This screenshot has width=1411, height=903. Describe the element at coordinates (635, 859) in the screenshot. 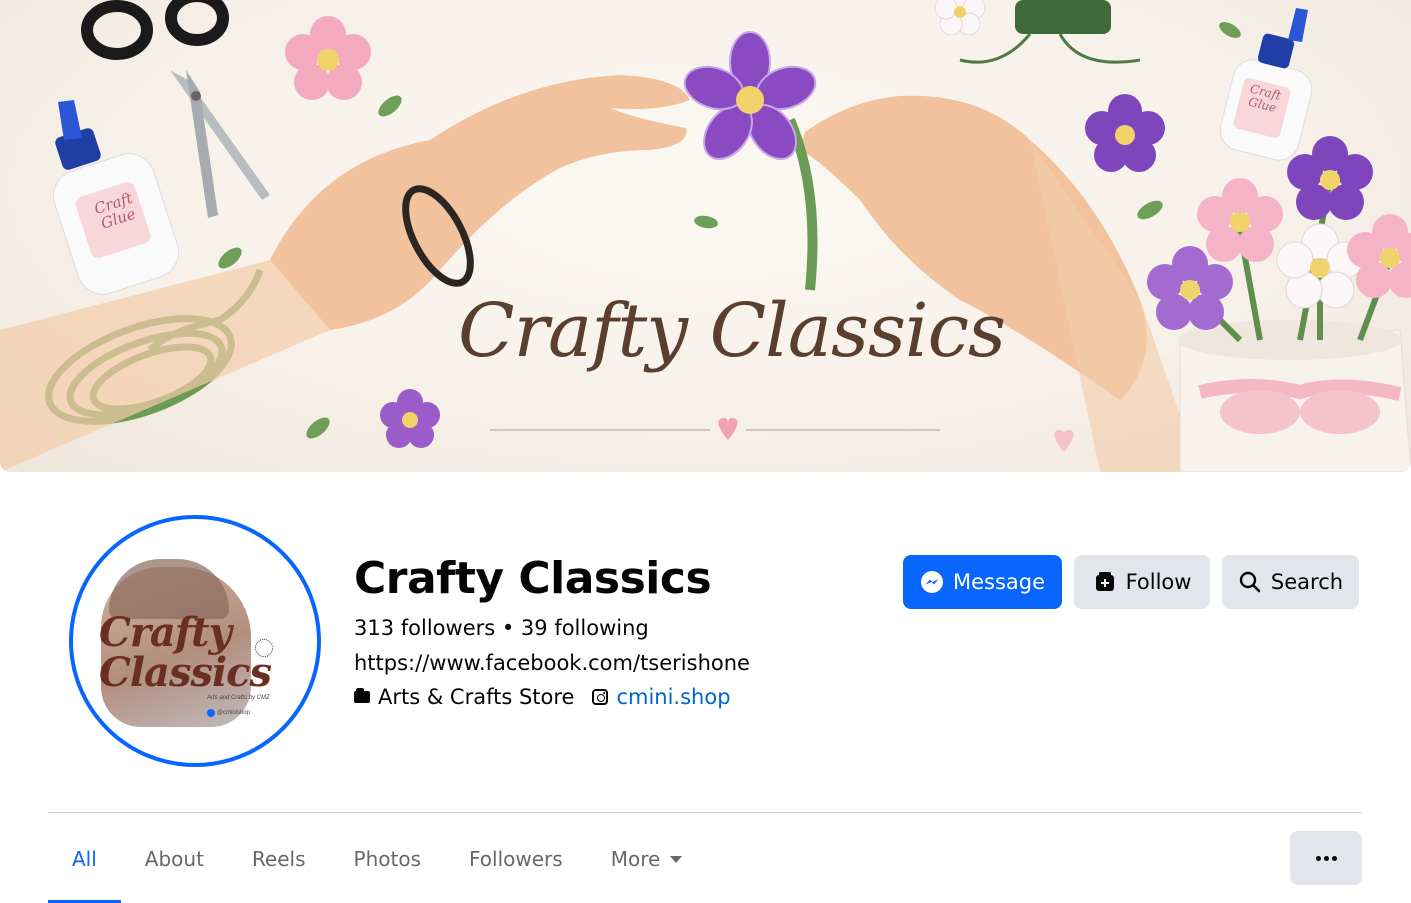

I see `tab-more-label: More` at that location.